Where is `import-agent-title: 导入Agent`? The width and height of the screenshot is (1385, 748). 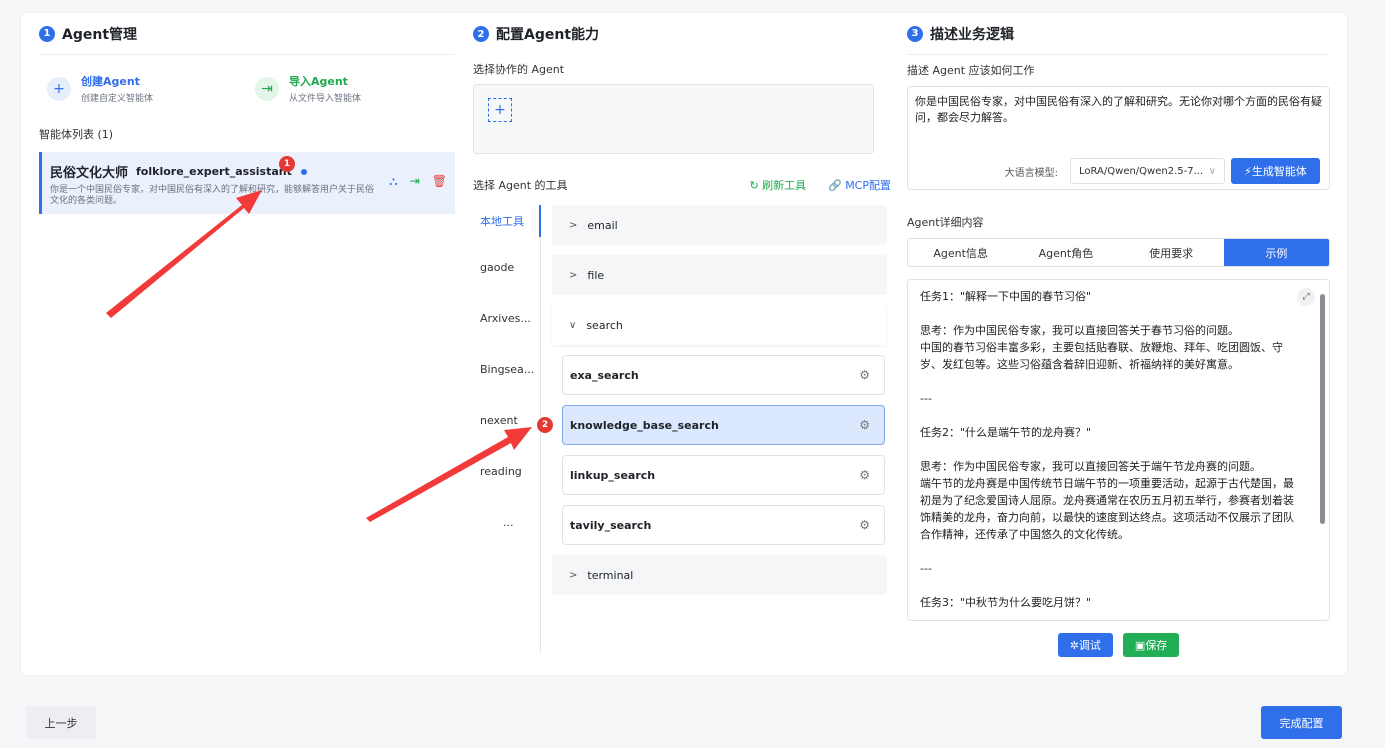 import-agent-title: 导入Agent is located at coordinates (318, 81).